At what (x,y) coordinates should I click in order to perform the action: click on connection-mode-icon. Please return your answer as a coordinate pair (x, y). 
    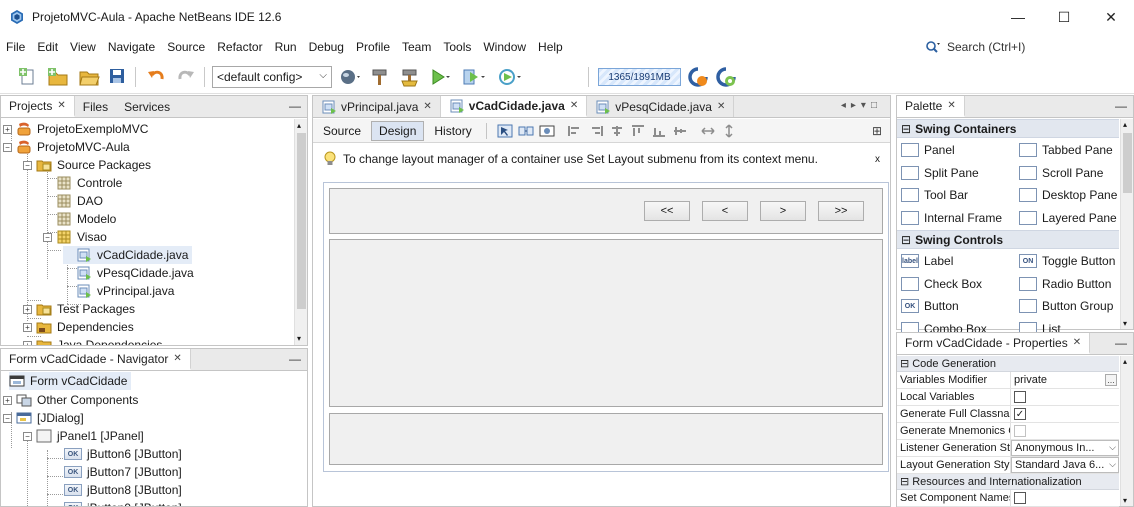
    Looking at the image, I should click on (526, 131).